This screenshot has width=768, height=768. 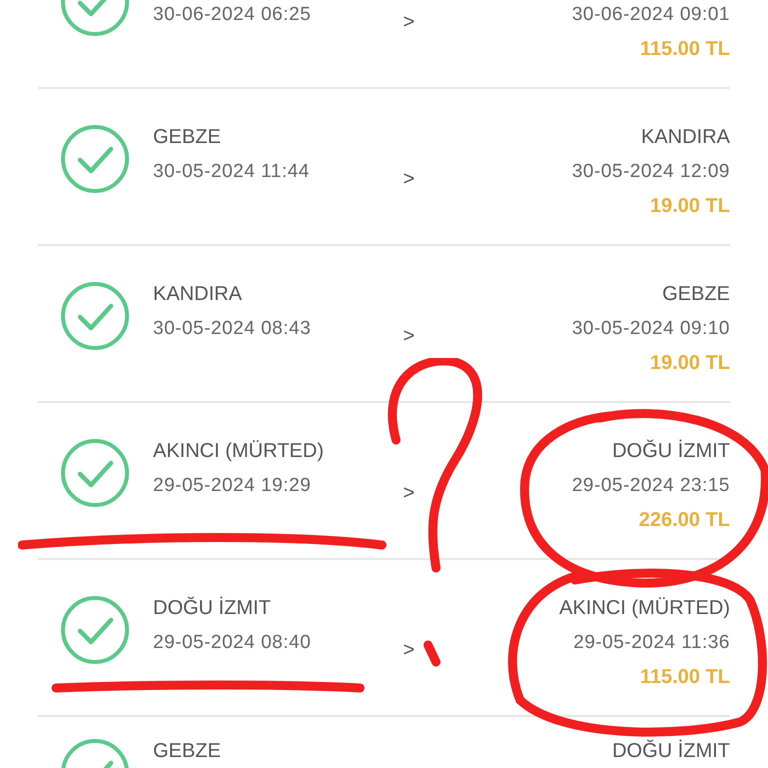 What do you see at coordinates (197, 294) in the screenshot?
I see `origin-station: KANDIRA` at bounding box center [197, 294].